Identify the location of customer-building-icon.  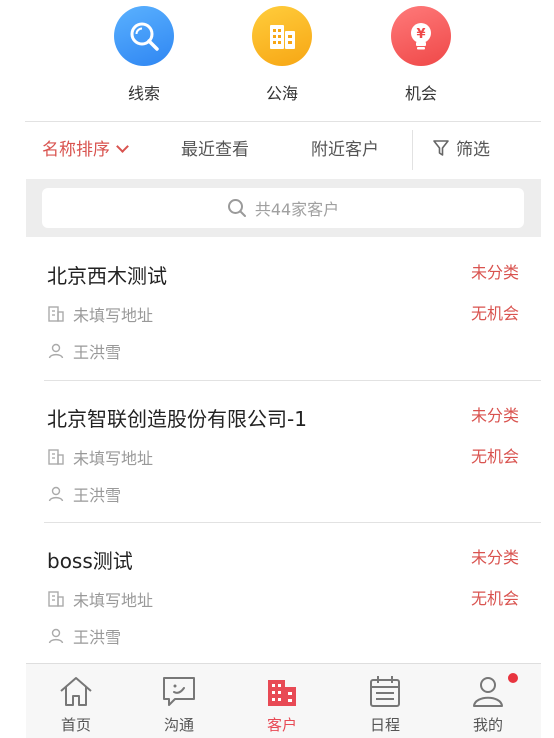
(282, 693).